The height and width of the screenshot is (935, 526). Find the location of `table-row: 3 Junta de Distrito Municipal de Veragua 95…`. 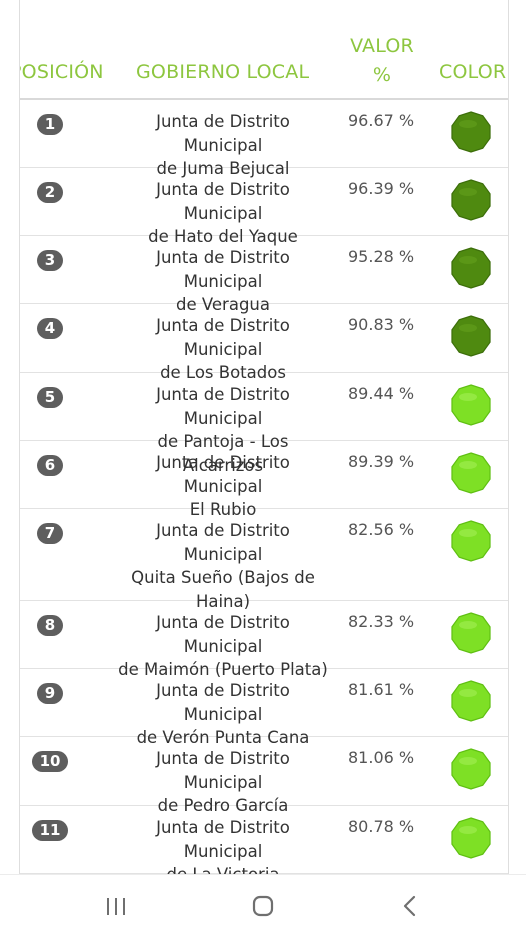

table-row: 3 Junta de Distrito Municipal de Veragua 95… is located at coordinates (264, 275).